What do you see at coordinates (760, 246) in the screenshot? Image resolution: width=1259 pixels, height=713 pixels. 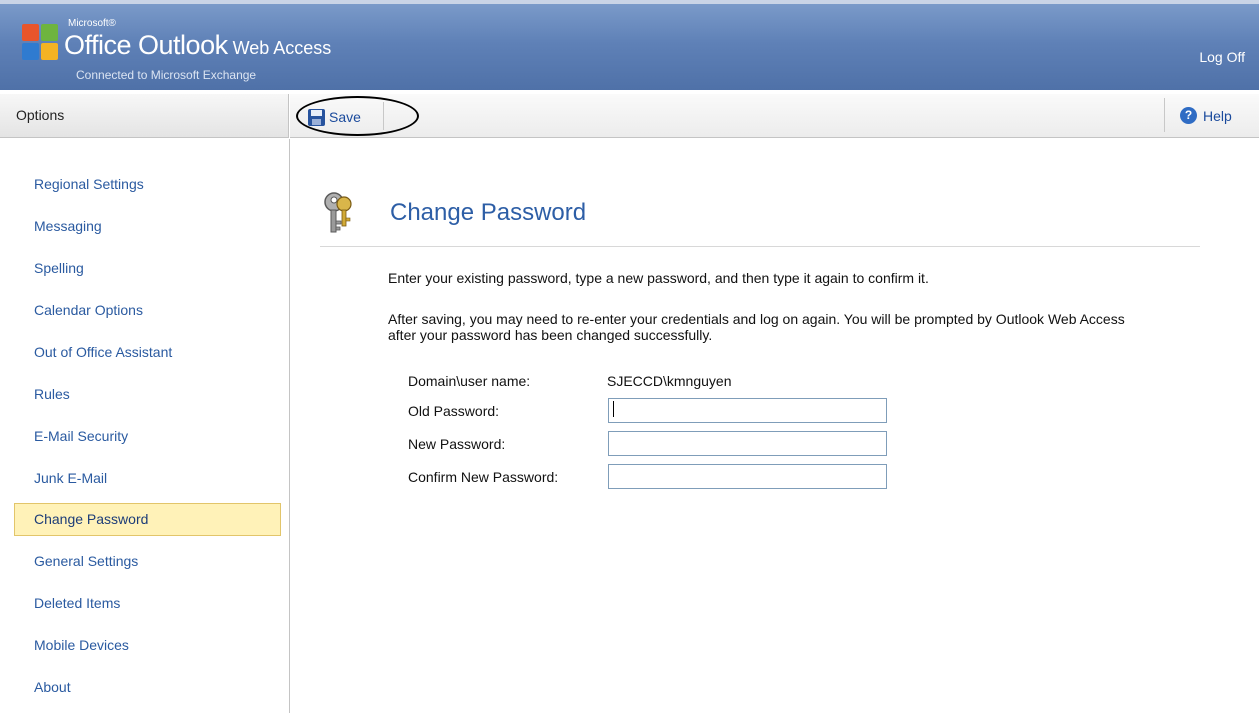 I see `title-divider` at bounding box center [760, 246].